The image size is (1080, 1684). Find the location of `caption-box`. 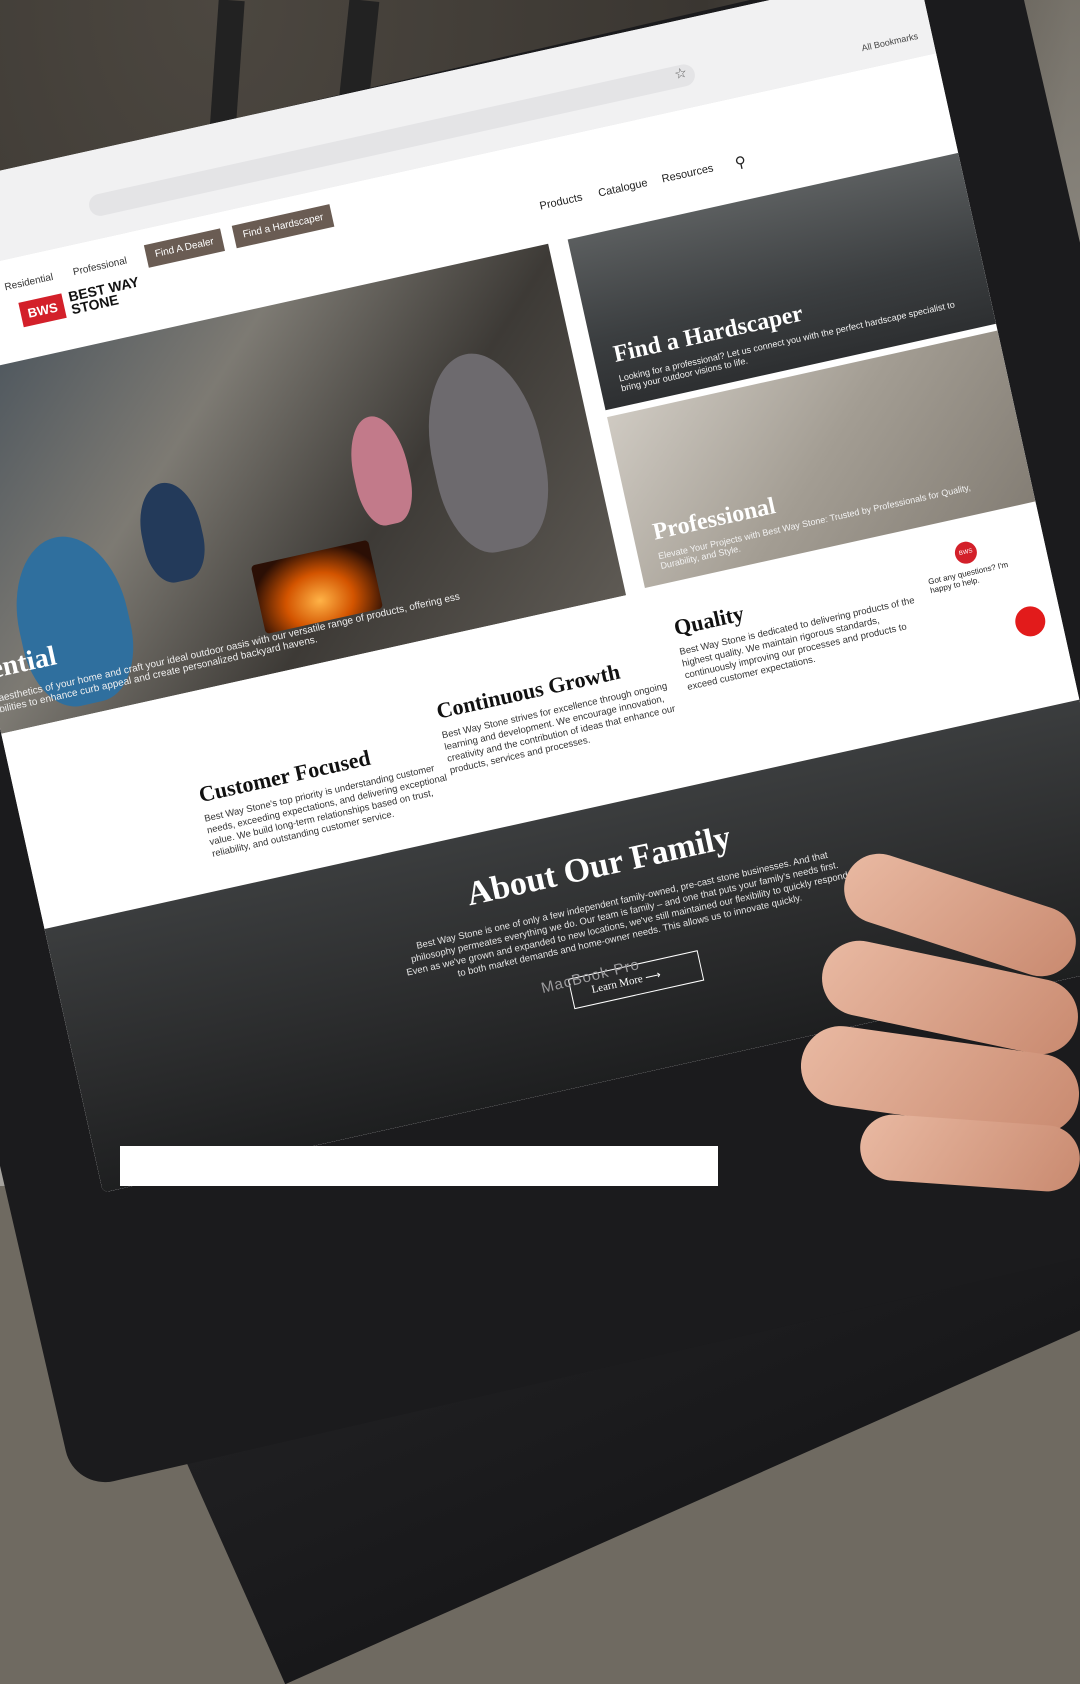

caption-box is located at coordinates (419, 1166).